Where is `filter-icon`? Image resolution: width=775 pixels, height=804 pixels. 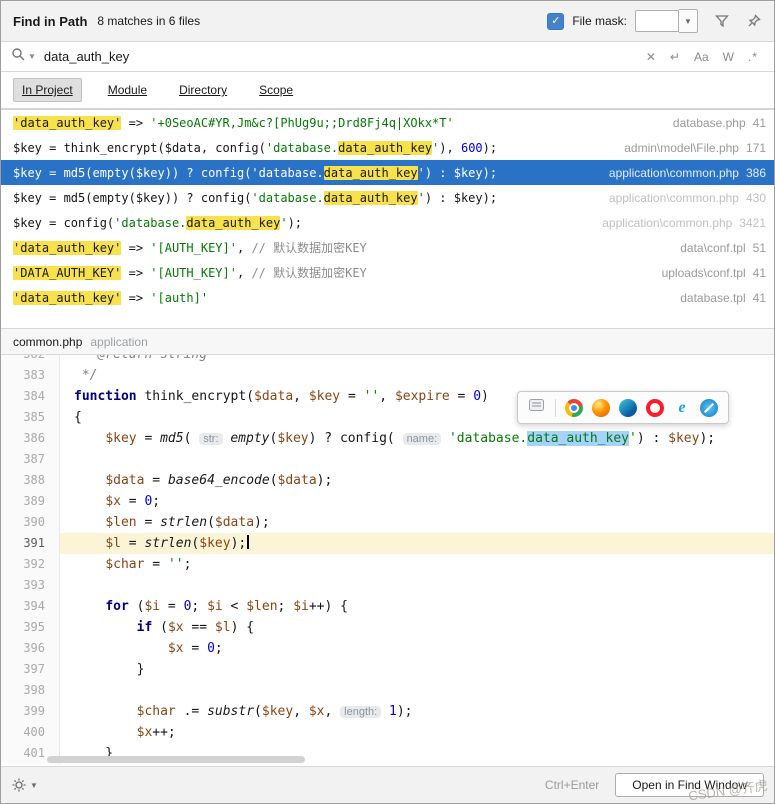
filter-icon is located at coordinates (722, 21).